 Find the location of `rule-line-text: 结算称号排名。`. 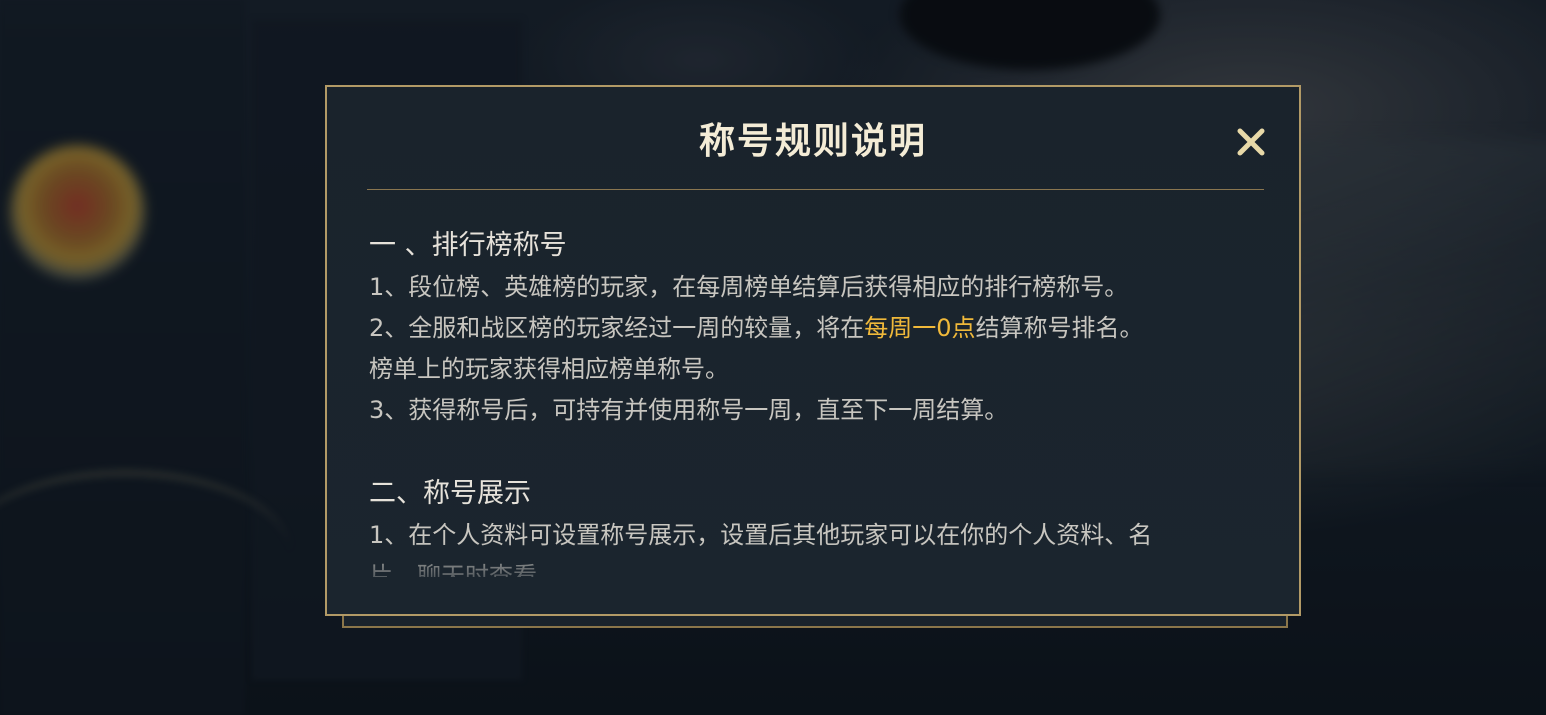

rule-line-text: 结算称号排名。 is located at coordinates (1059, 328).